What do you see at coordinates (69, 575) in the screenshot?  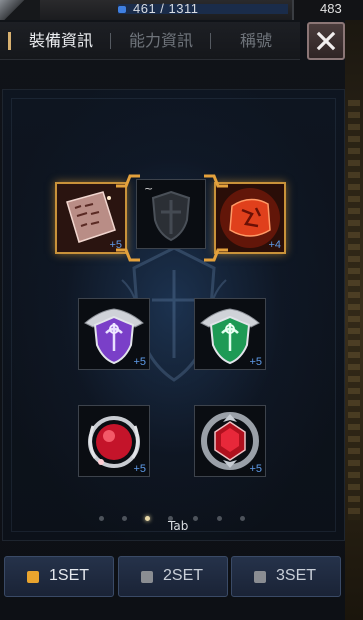 I see `set-1-label: 1SET` at bounding box center [69, 575].